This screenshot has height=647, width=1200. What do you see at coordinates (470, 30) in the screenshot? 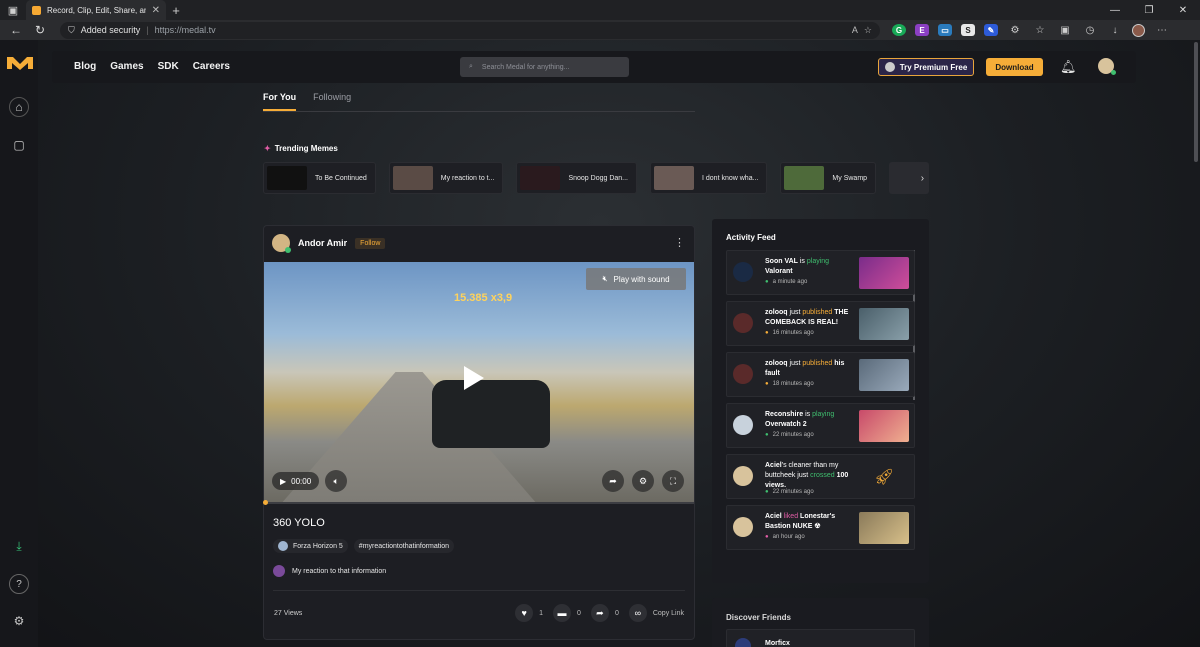
I see `address-bar: ⛉ Added security | https://medal.tv A ☆` at bounding box center [470, 30].